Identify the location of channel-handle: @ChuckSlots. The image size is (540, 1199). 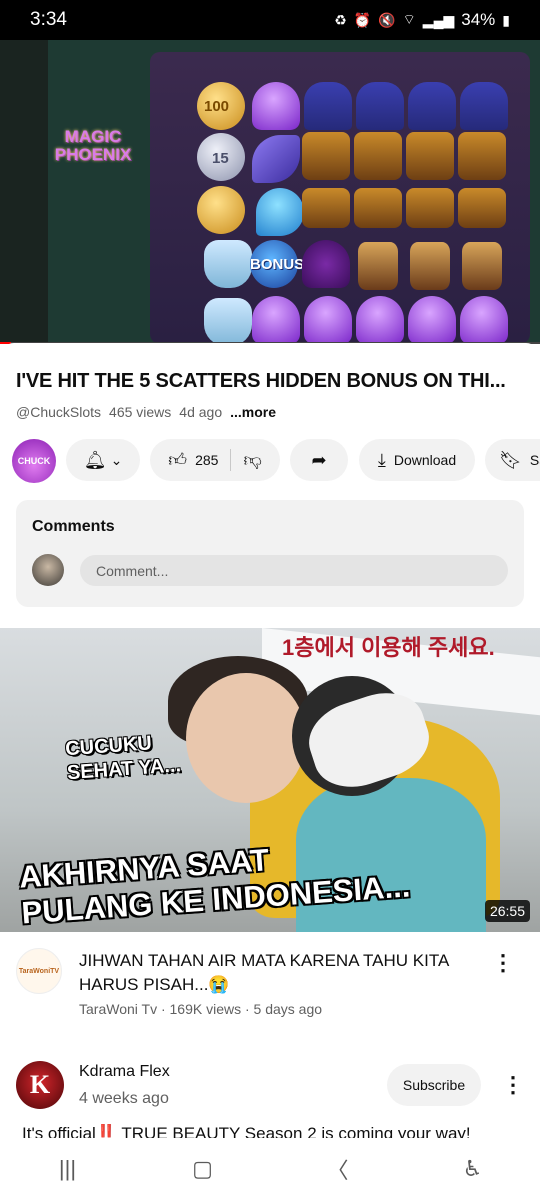
(58, 412).